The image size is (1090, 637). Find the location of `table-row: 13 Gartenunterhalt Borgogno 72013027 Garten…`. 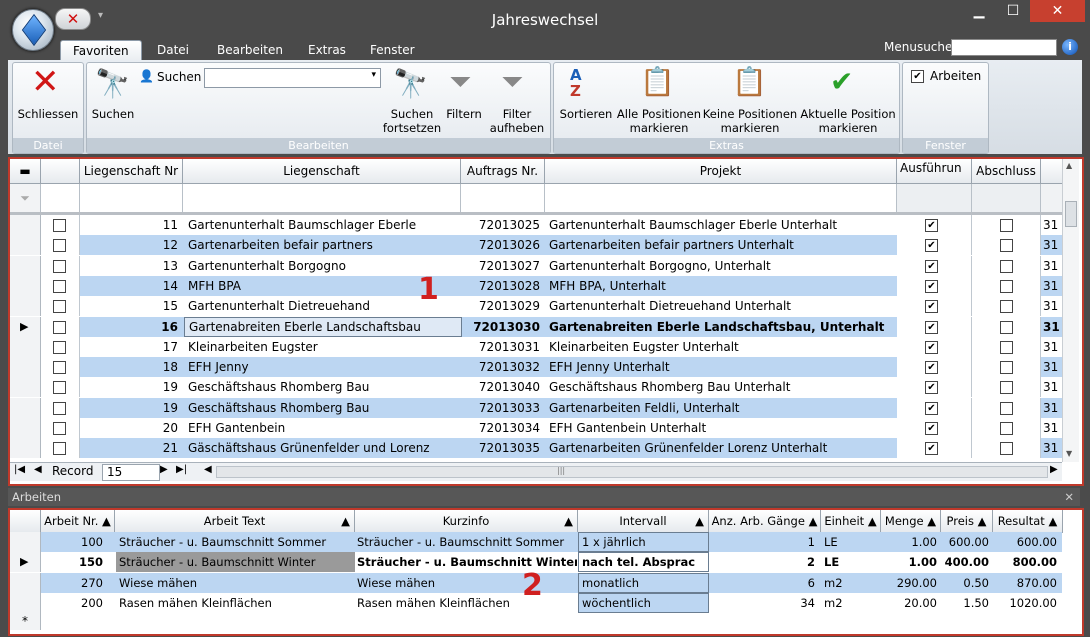

table-row: 13 Gartenunterhalt Borgogno 72013027 Garten… is located at coordinates (536, 265).